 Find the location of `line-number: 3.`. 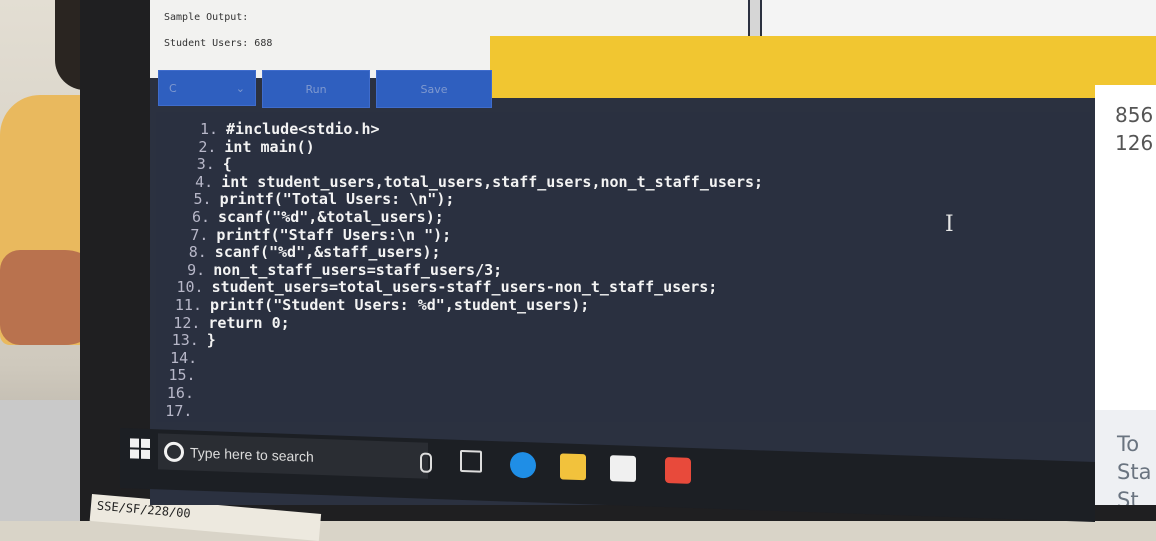

line-number: 3. is located at coordinates (205, 164).